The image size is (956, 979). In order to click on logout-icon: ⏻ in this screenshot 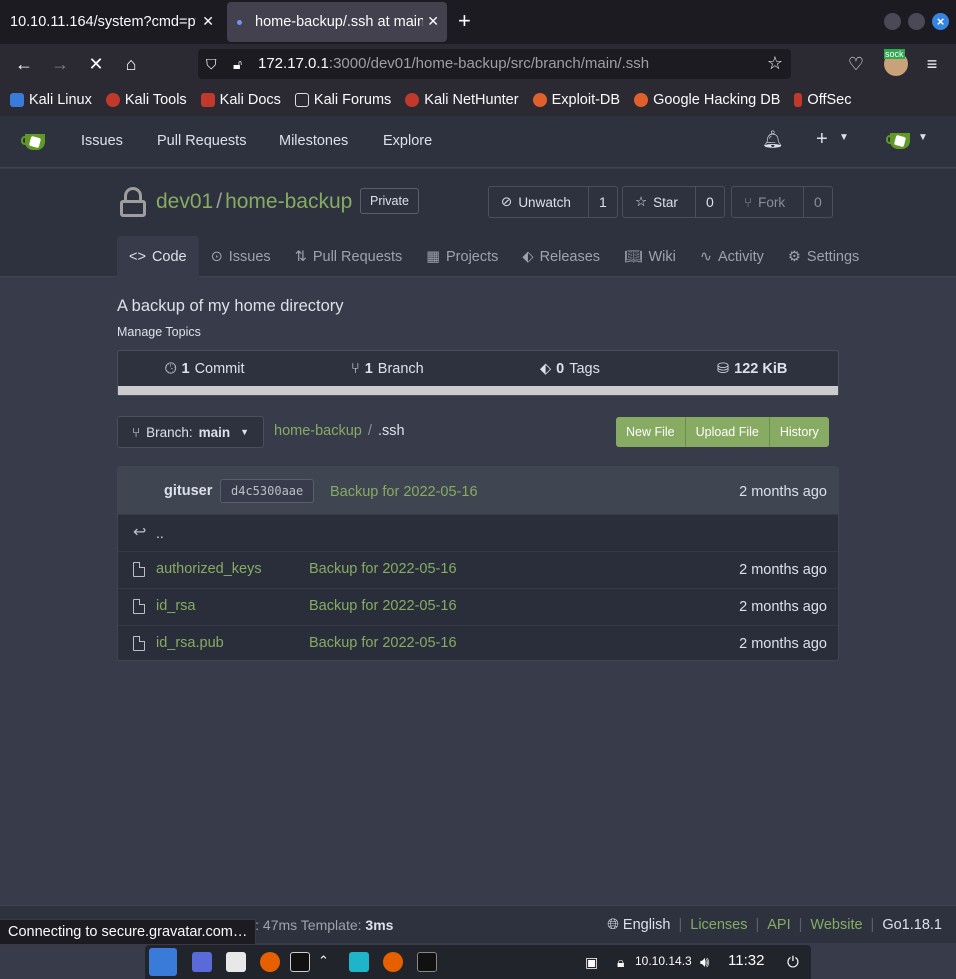, I will do `click(793, 962)`.